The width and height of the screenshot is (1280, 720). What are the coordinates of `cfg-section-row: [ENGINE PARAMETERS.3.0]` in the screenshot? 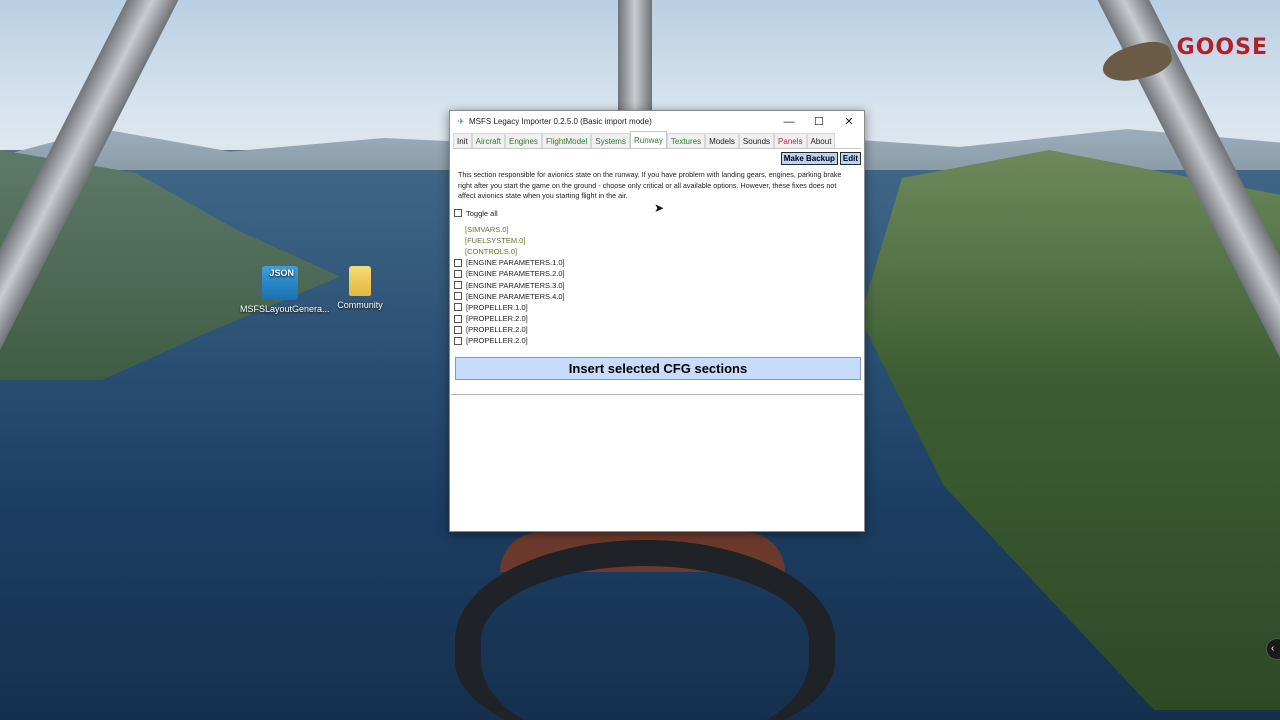 It's located at (657, 284).